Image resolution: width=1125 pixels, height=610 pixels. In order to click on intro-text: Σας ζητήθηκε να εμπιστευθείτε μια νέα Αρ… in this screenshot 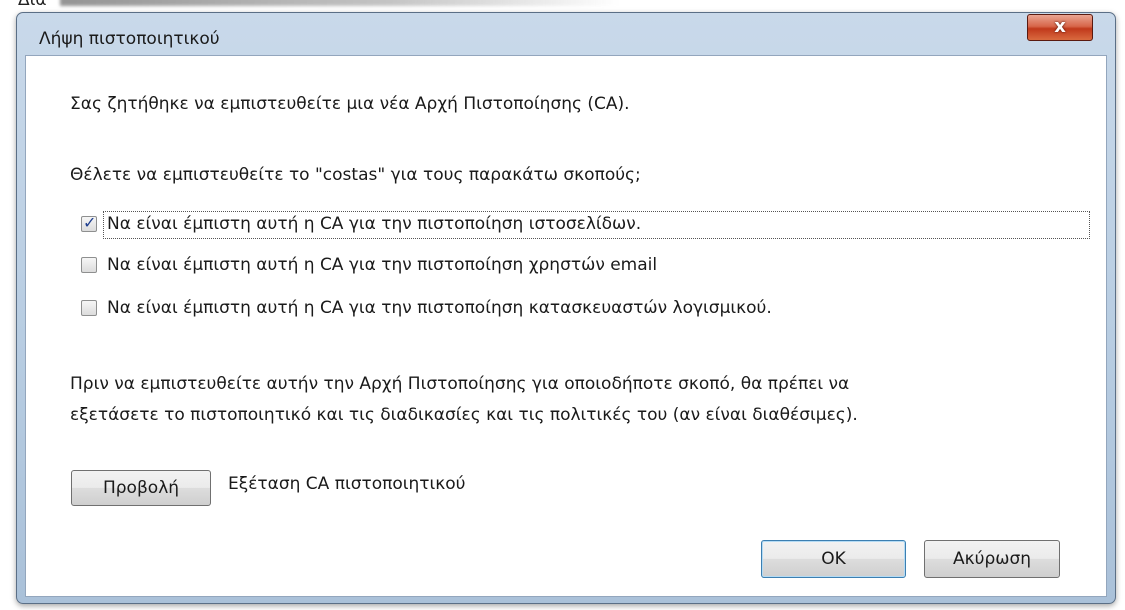, I will do `click(350, 104)`.